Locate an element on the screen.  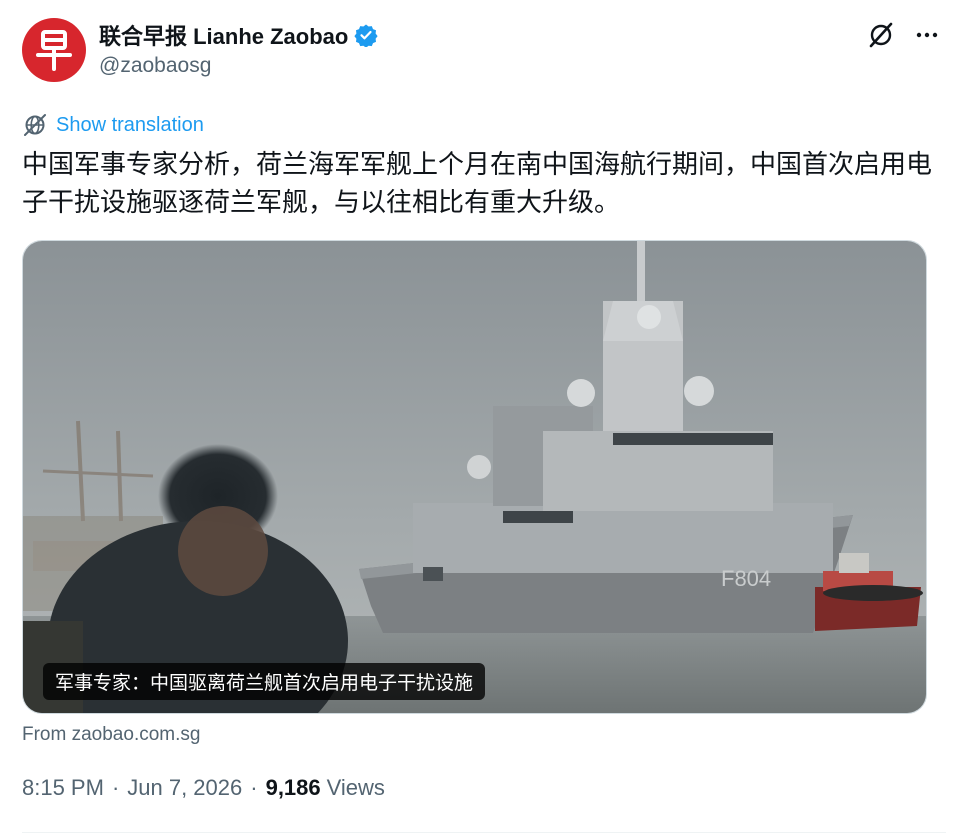
tweet-time: 8:15 PM is located at coordinates (63, 788).